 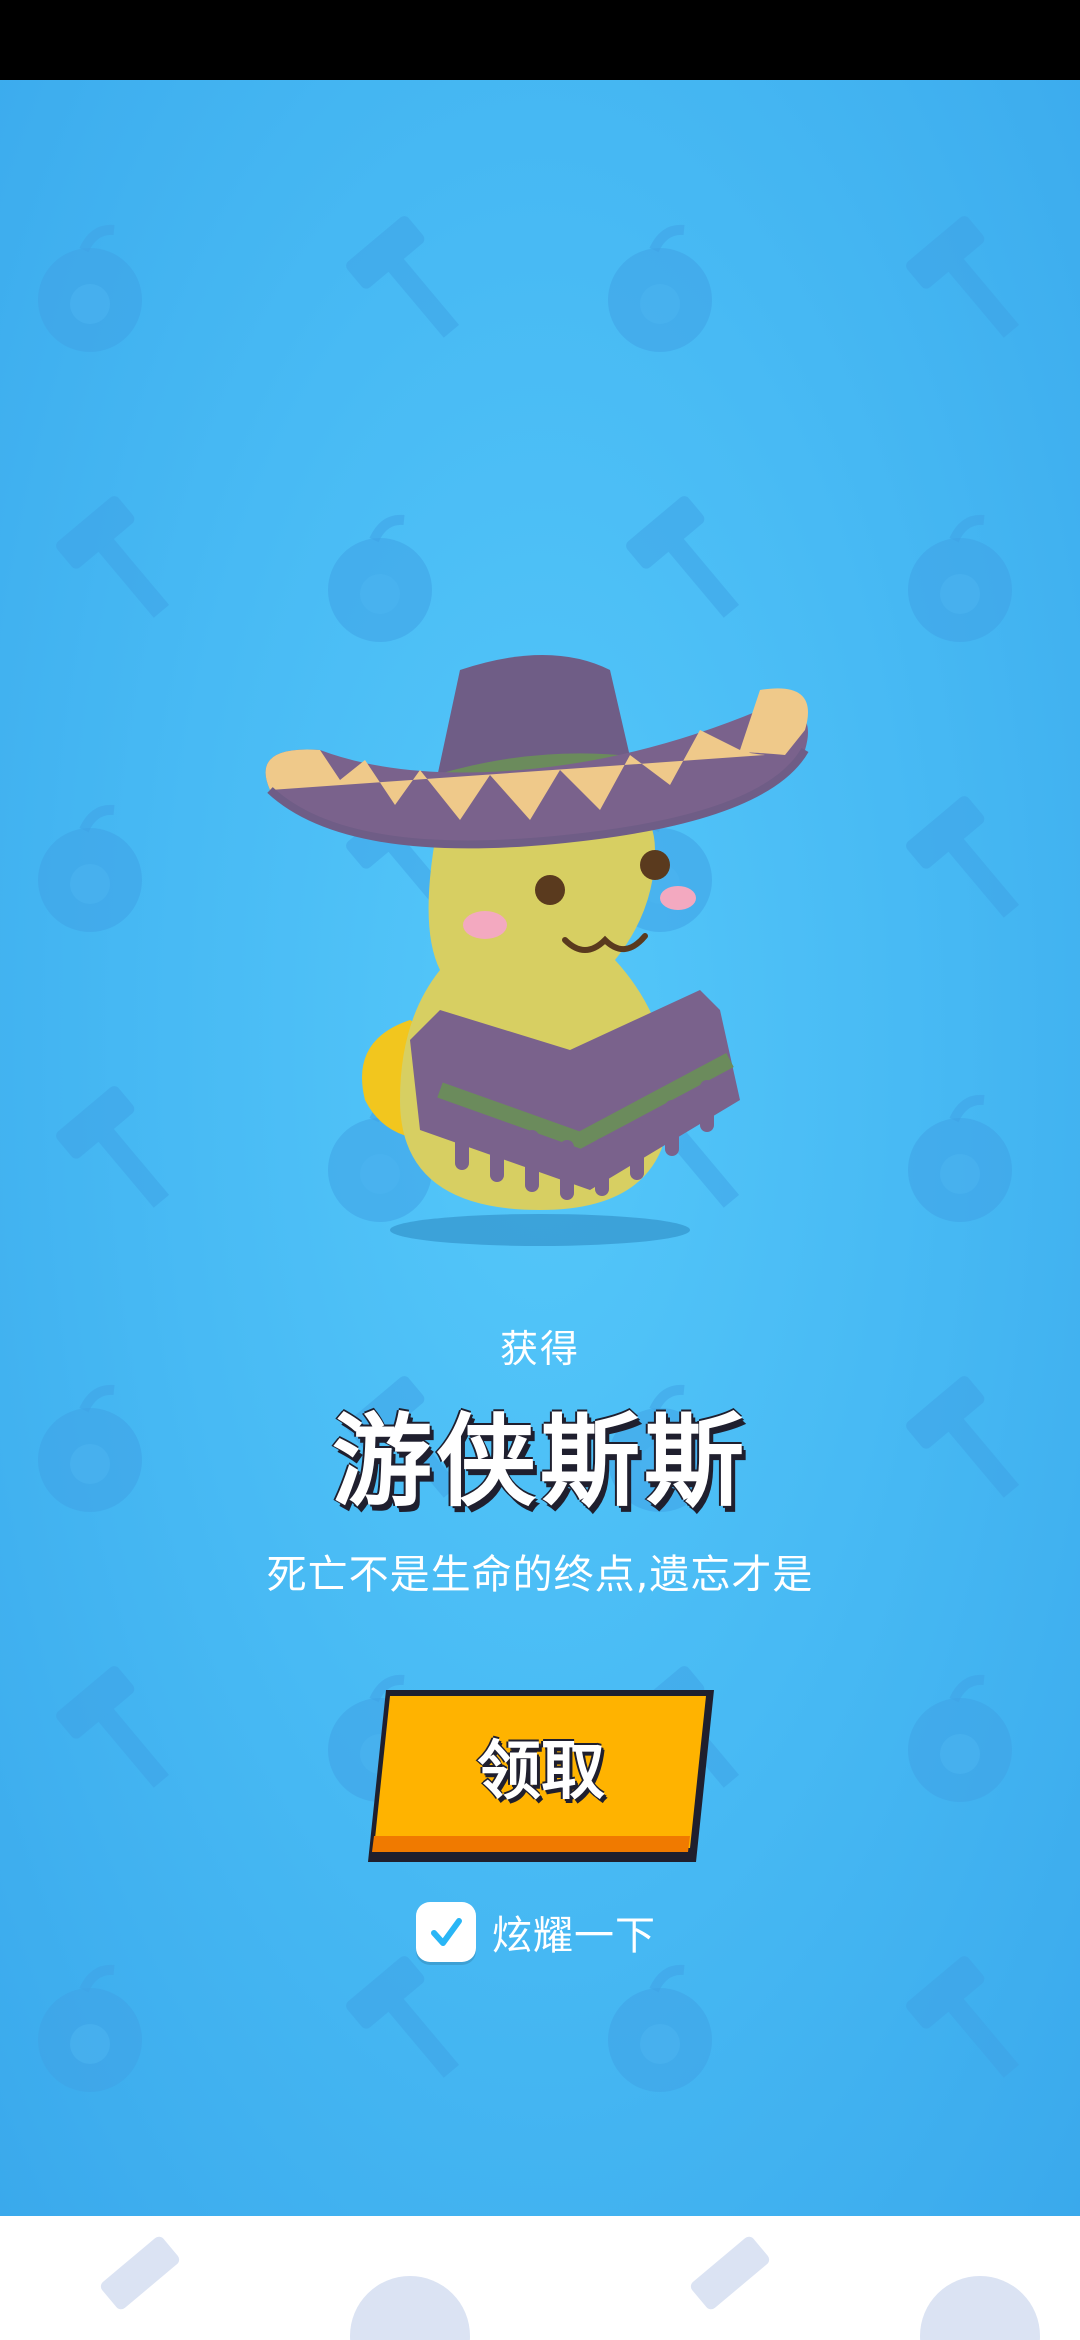 I want to click on status-bar, so click(x=540, y=40).